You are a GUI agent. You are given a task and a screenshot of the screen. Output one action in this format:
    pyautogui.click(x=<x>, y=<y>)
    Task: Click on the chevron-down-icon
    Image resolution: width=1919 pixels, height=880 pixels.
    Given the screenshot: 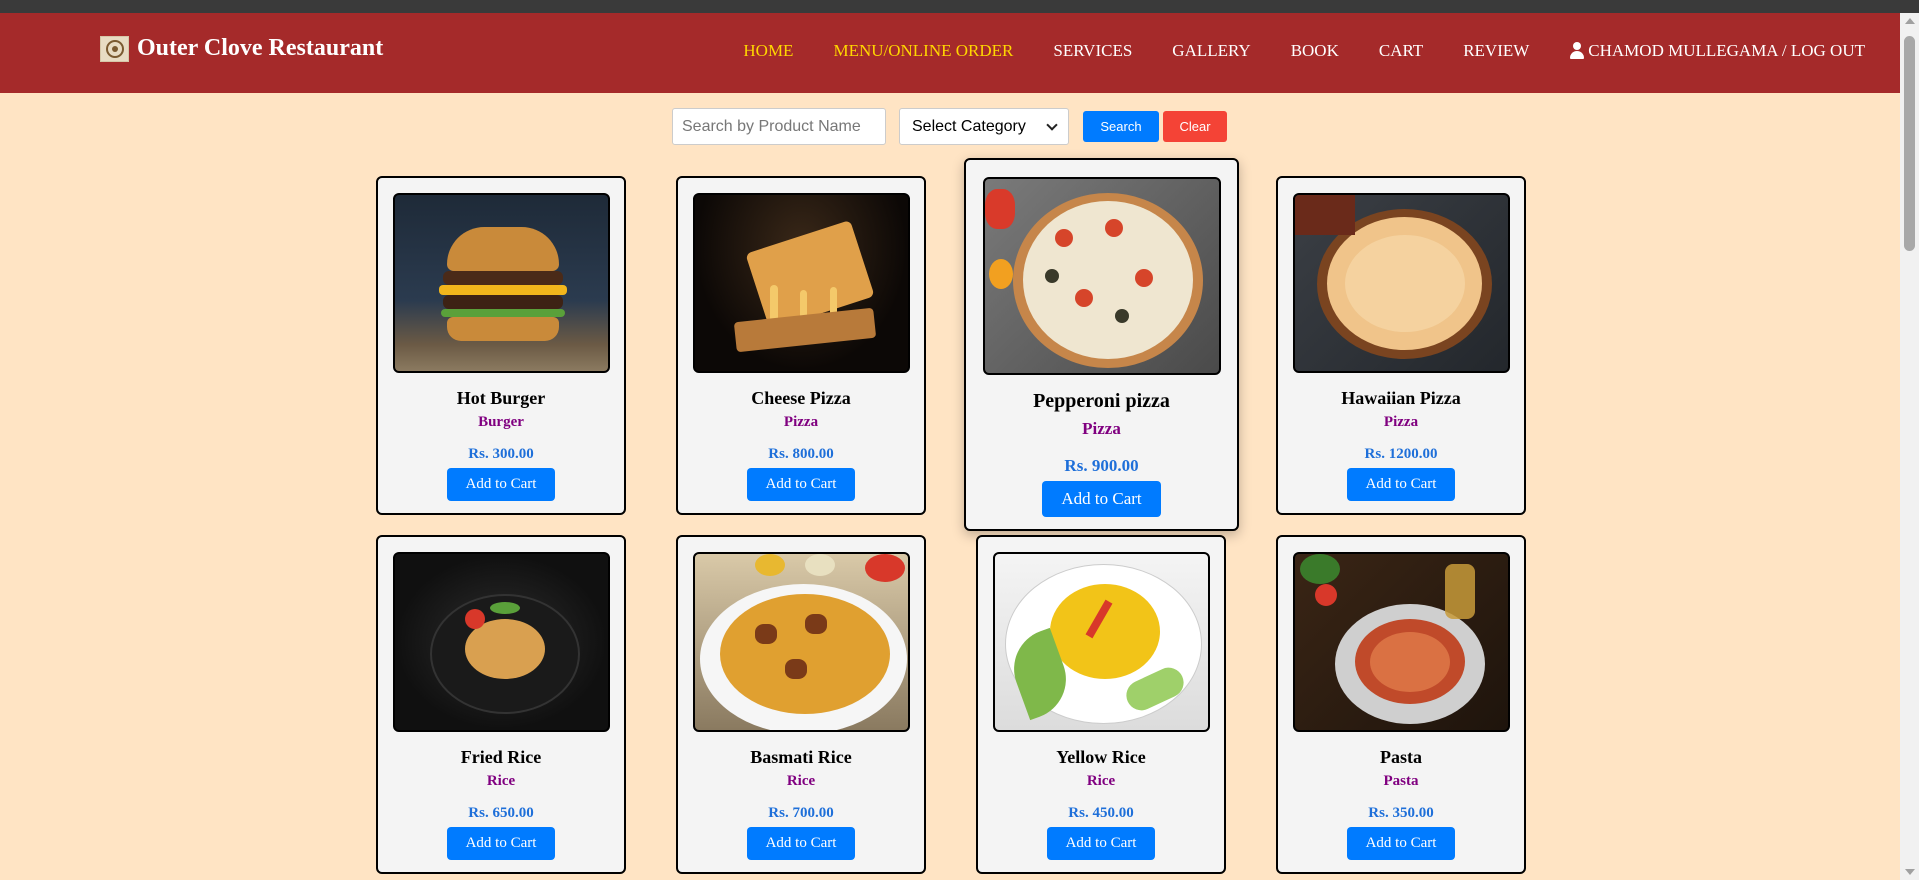 What is the action you would take?
    pyautogui.click(x=1052, y=124)
    